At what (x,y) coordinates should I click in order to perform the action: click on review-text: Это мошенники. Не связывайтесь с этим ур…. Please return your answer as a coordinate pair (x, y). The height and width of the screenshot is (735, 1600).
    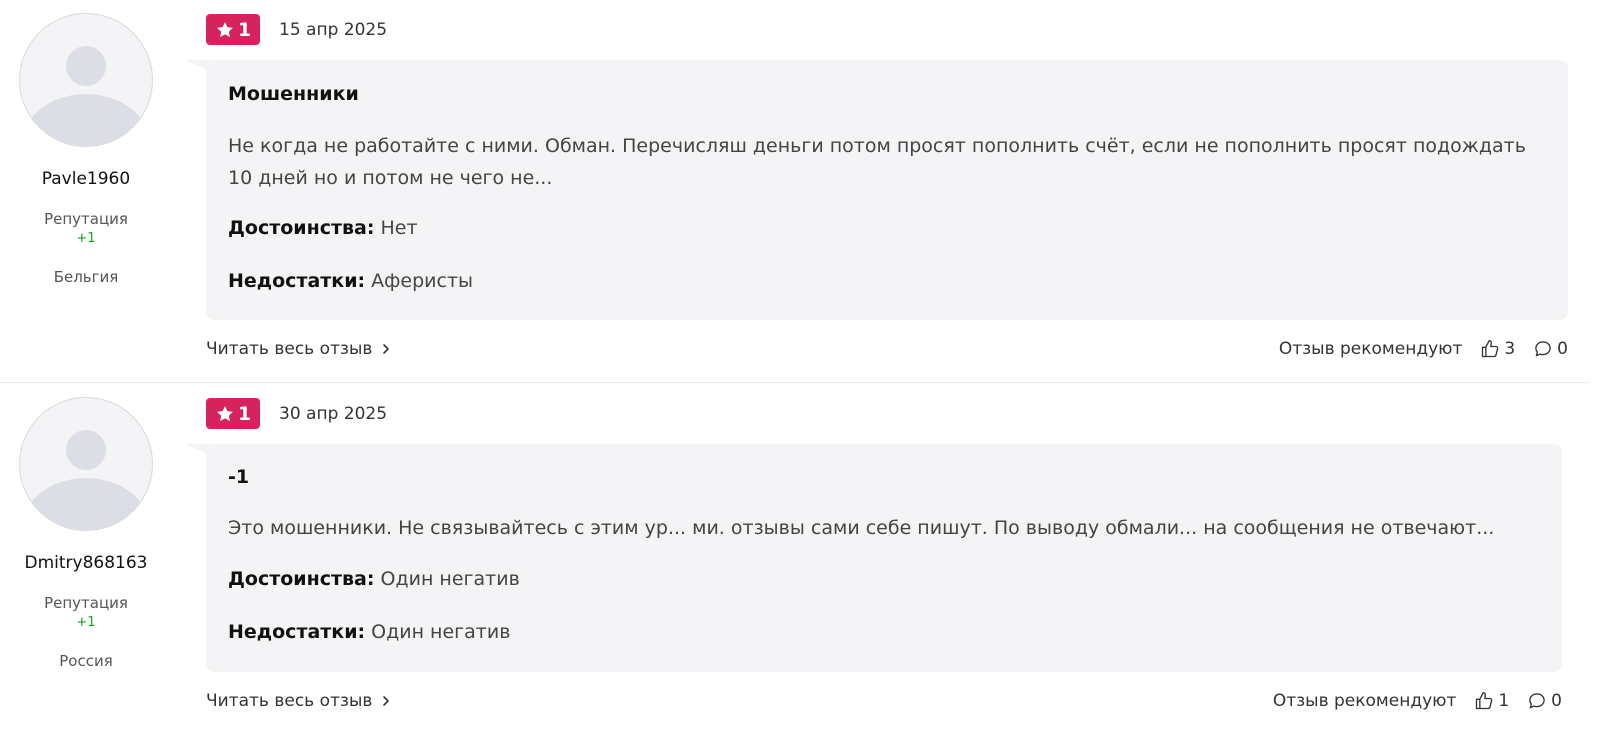
    Looking at the image, I should click on (861, 528).